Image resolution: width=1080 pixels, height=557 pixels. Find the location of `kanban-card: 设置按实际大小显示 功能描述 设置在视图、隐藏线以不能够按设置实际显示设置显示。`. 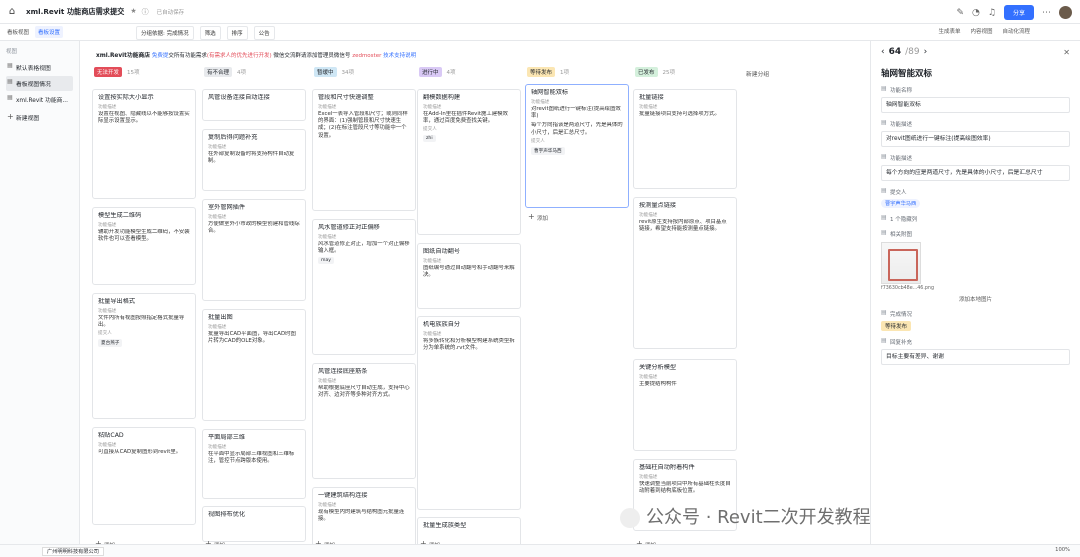

kanban-card: 设置按实际大小显示 功能描述 设置在视图、隐藏线以不能够按设置实际显示设置显示。 is located at coordinates (144, 144).